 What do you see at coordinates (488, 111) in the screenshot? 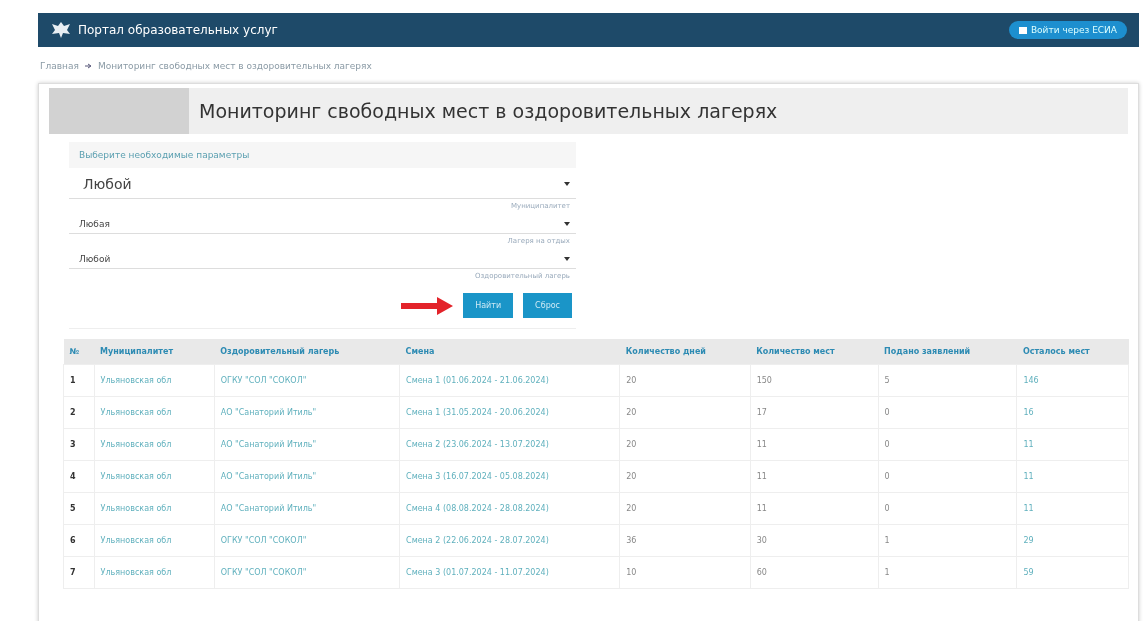
I see `page-title: Мониторинг свободных мест в оздоровительных лагерях` at bounding box center [488, 111].